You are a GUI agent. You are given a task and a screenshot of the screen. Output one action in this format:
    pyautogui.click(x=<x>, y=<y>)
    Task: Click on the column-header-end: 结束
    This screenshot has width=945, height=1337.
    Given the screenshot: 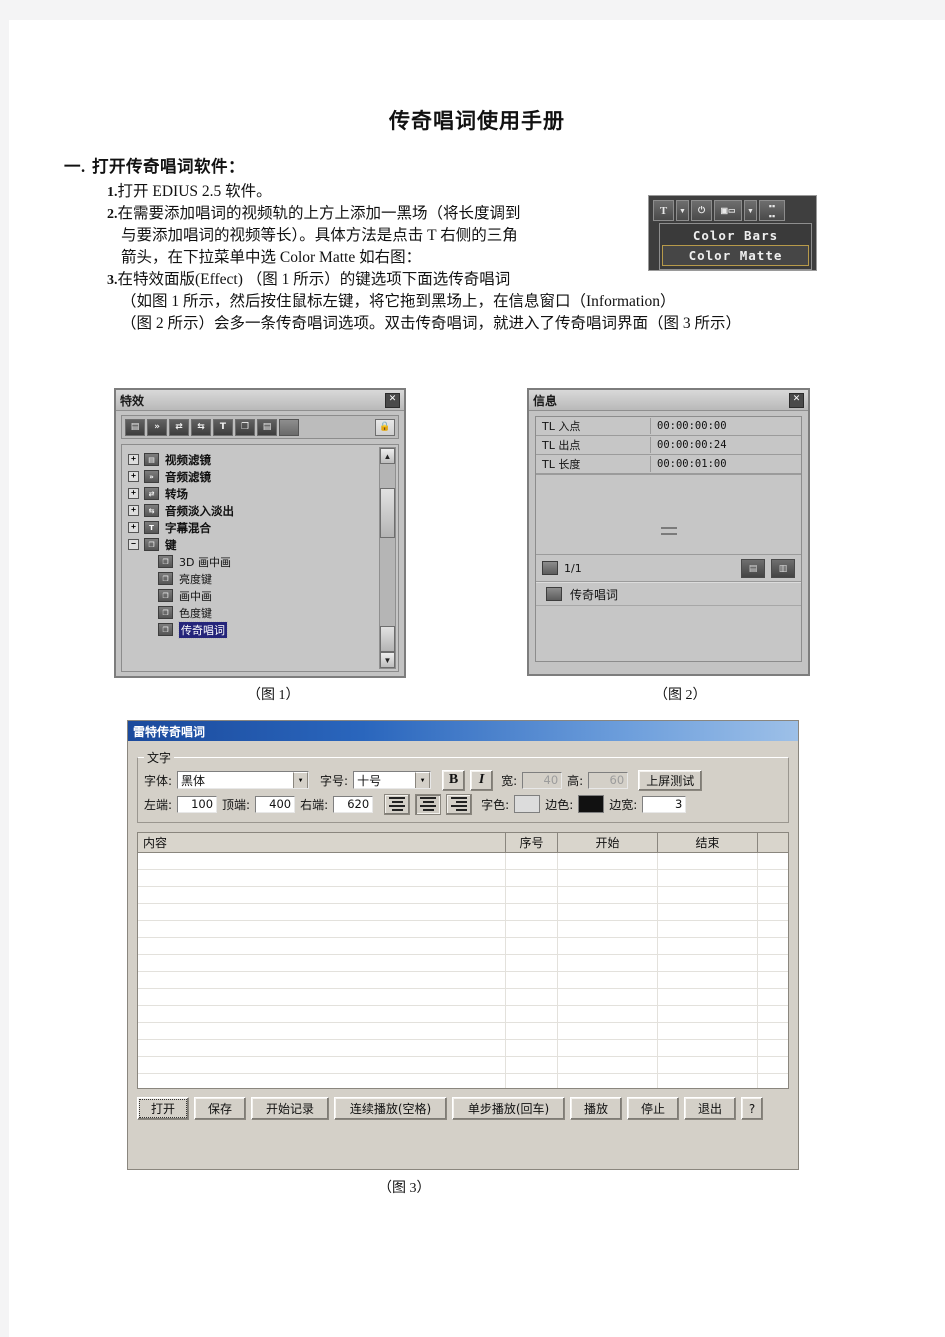 What is the action you would take?
    pyautogui.click(x=708, y=842)
    